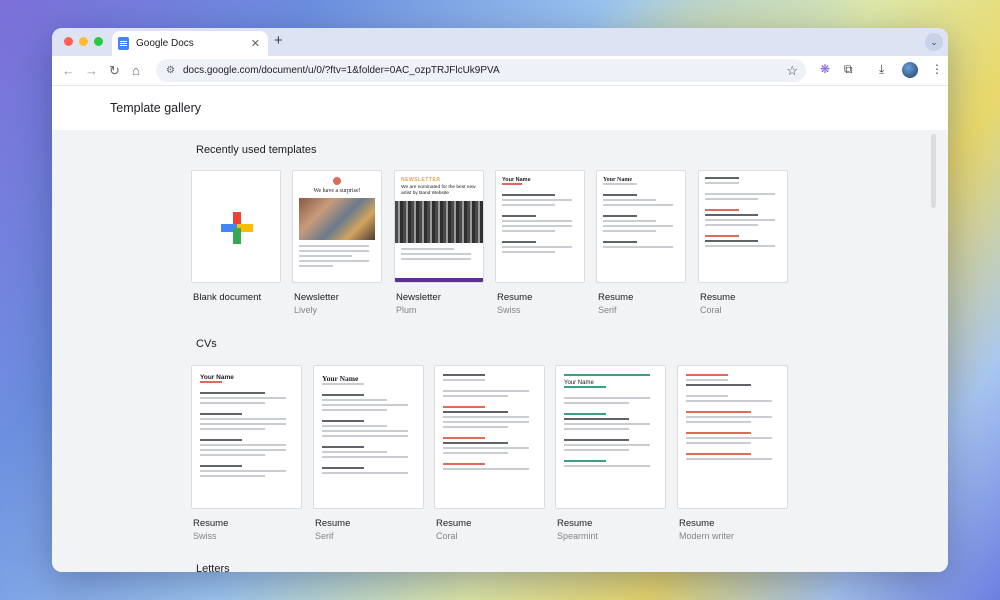  What do you see at coordinates (421, 180) in the screenshot?
I see `thumb-heading: NEWSLETTER` at bounding box center [421, 180].